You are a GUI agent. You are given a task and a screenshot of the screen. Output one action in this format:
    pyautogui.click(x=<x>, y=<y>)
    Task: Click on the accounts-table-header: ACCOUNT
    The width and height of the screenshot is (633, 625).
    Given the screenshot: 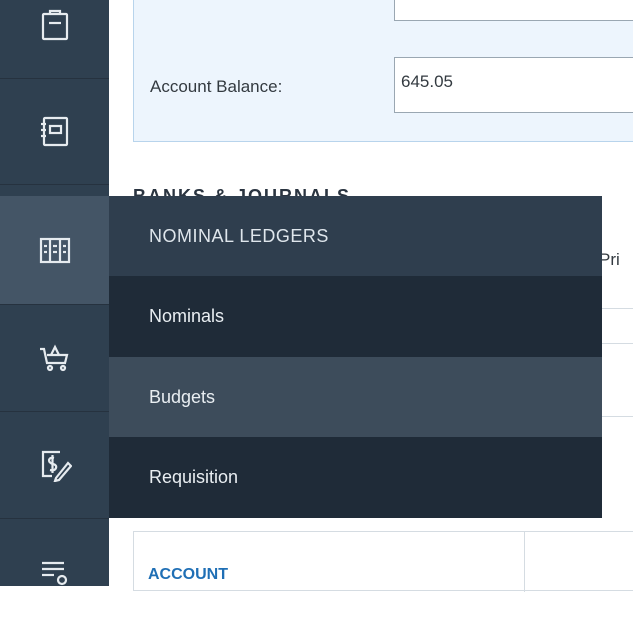 What is the action you would take?
    pyautogui.click(x=383, y=561)
    